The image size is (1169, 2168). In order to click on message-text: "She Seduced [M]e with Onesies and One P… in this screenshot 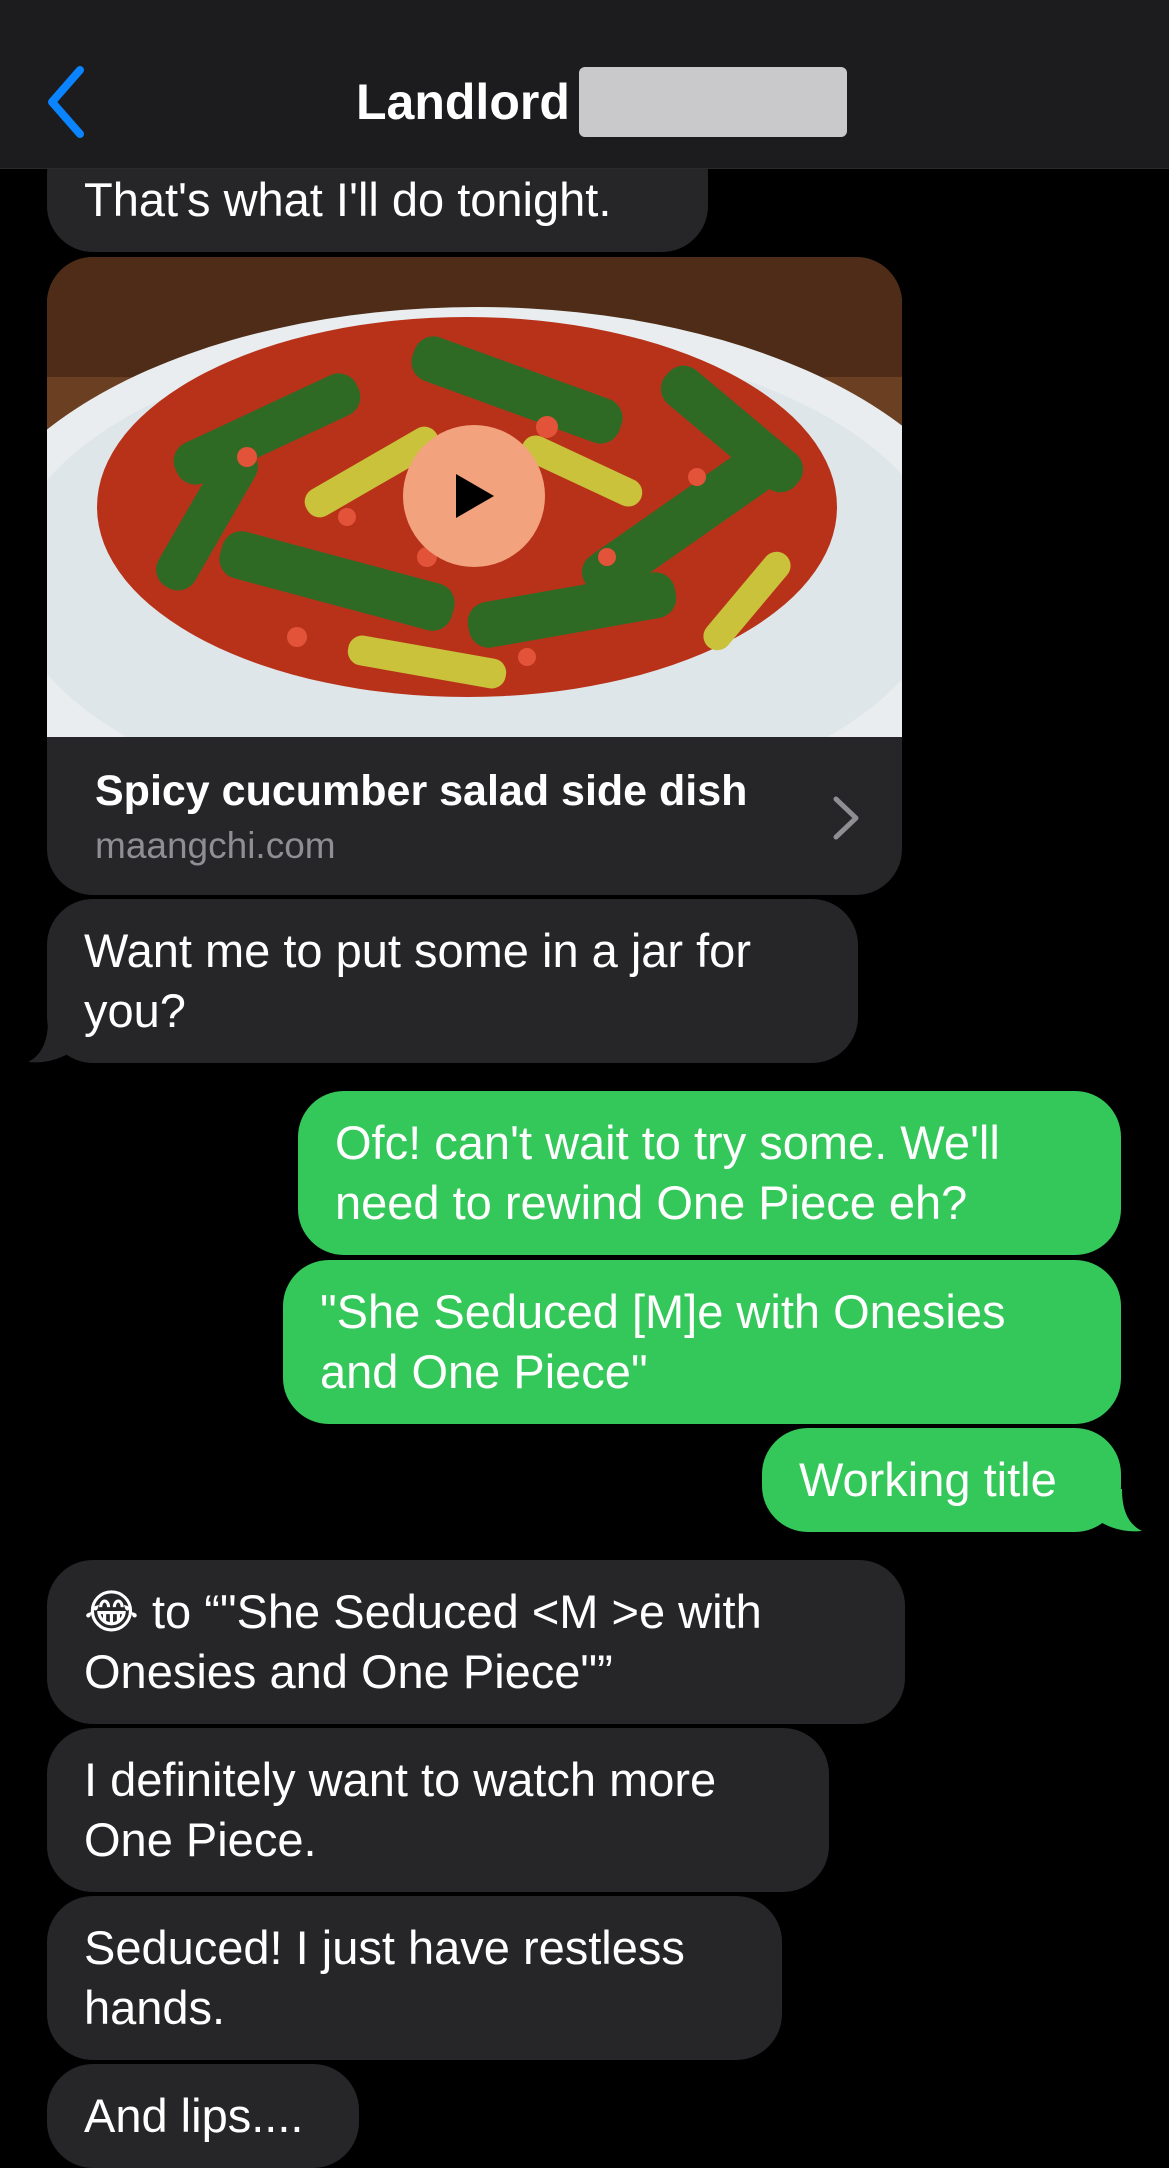, I will do `click(663, 1341)`.